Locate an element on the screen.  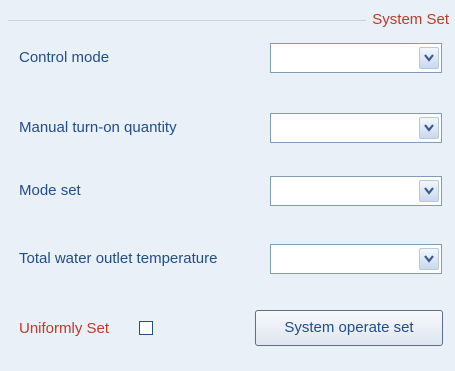
total-water-outlet-temperature-label: Total water outlet temperature is located at coordinates (118, 258).